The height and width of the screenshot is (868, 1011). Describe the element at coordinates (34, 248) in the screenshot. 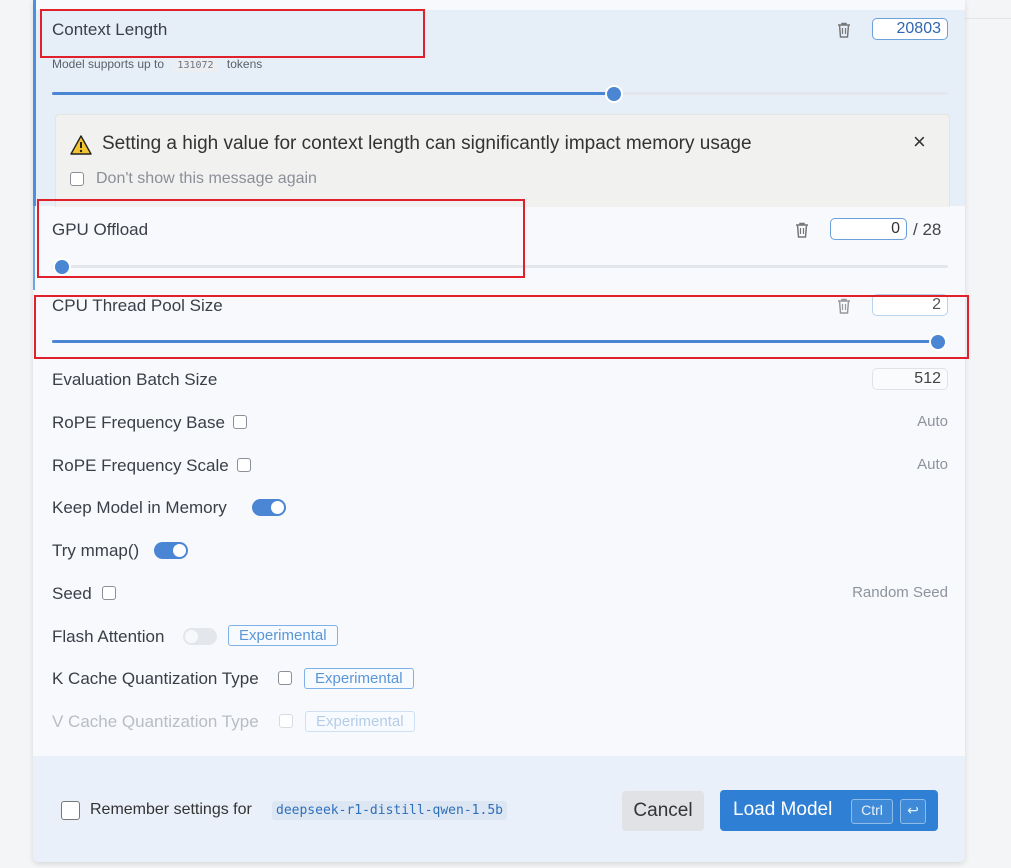

I see `gpu-offload-active-bar` at that location.